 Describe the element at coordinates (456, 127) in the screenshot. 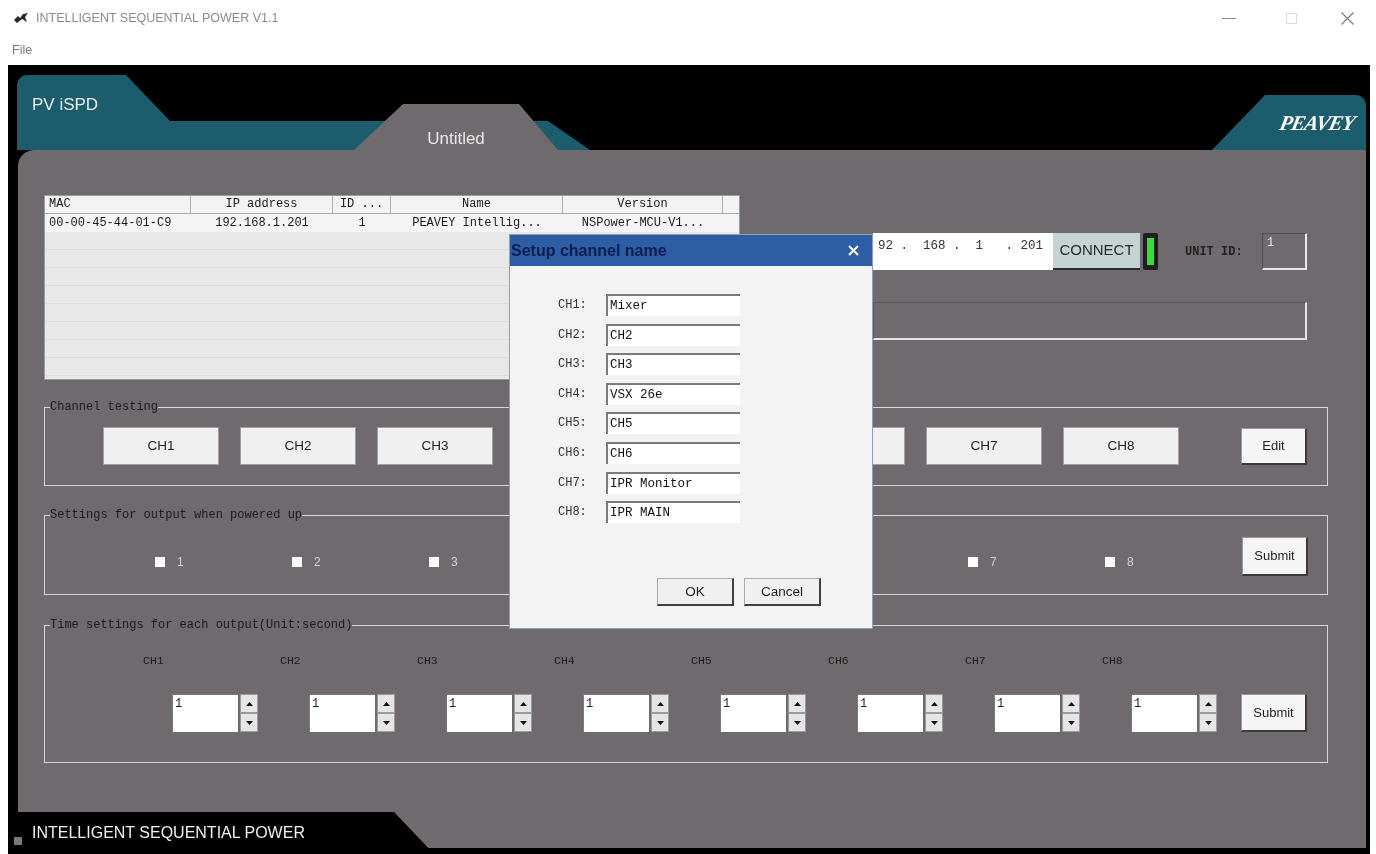

I see `document-tab: Untitled` at that location.